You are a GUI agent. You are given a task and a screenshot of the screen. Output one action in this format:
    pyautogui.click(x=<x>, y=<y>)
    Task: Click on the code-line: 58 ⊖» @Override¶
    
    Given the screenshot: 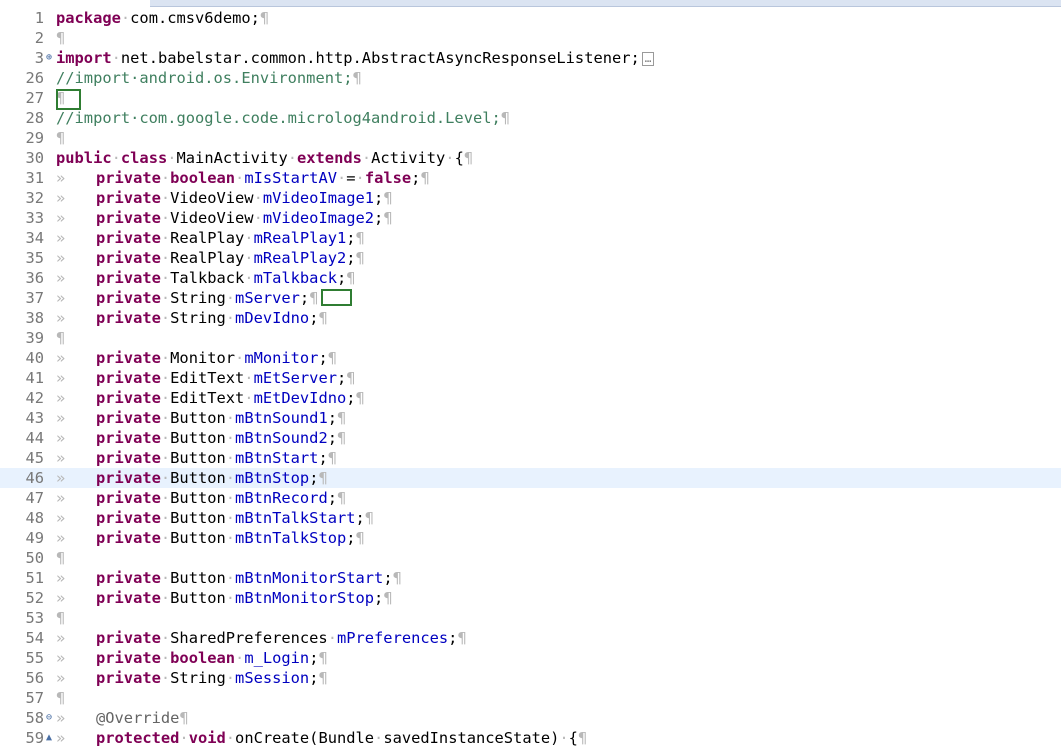 What is the action you would take?
    pyautogui.click(x=530, y=718)
    